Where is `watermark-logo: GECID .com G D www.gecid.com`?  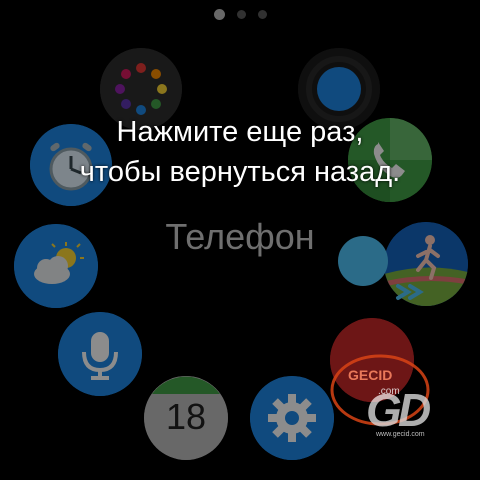
watermark-logo: GECID .com G D www.gecid.com is located at coordinates (380, 396).